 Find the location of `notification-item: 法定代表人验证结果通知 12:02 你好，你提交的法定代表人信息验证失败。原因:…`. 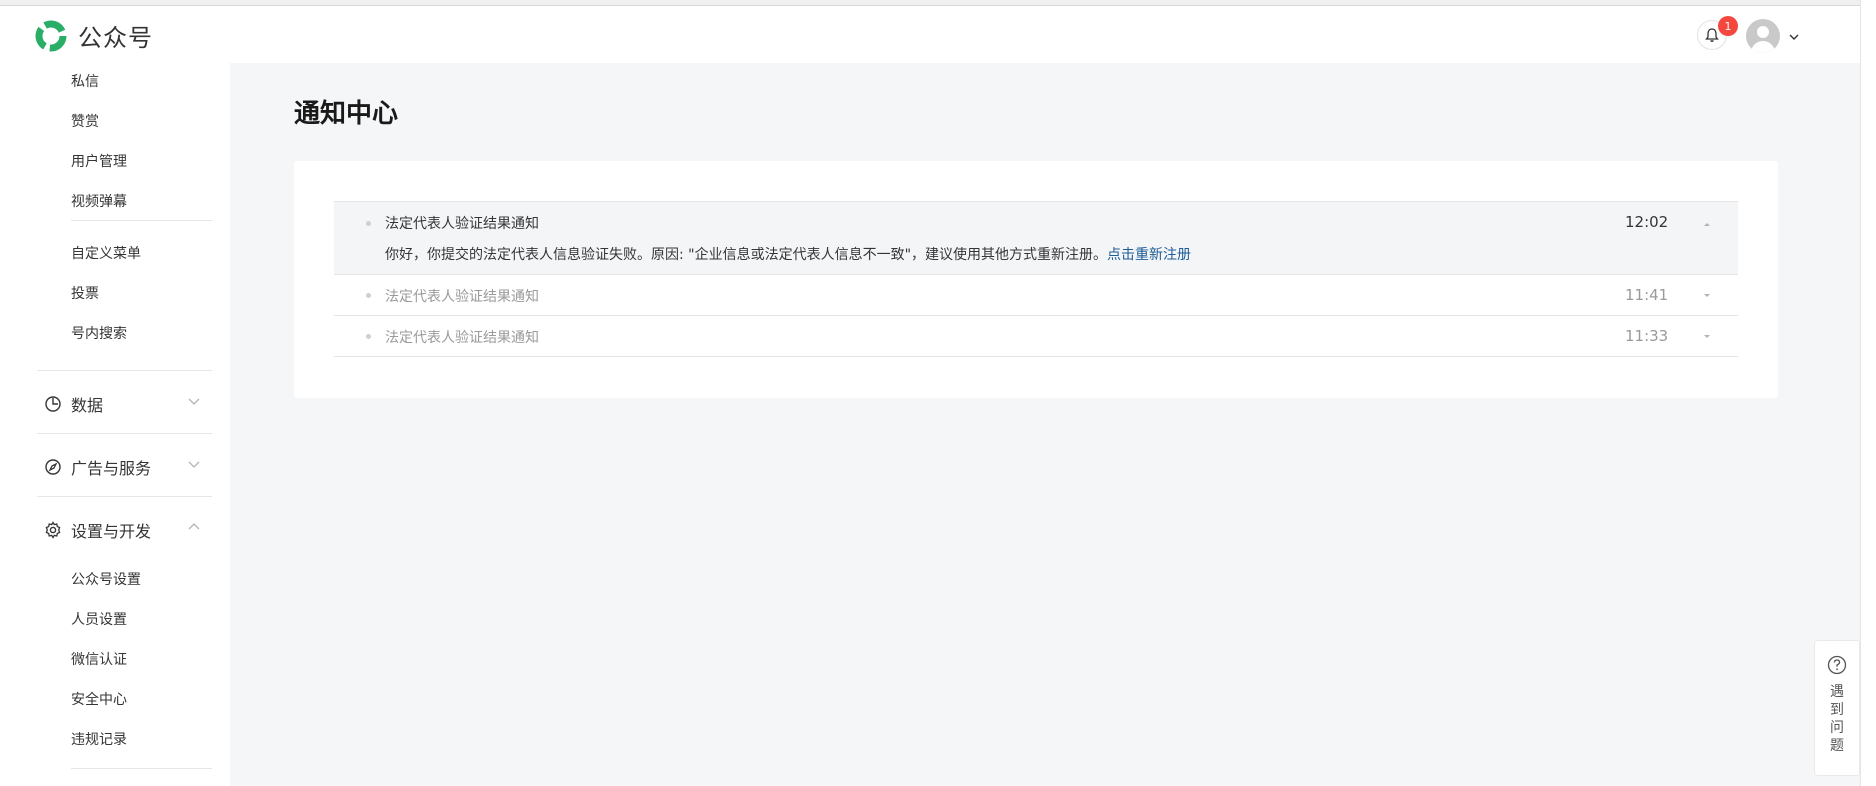

notification-item: 法定代表人验证结果通知 12:02 你好，你提交的法定代表人信息验证失败。原因:… is located at coordinates (1036, 238).